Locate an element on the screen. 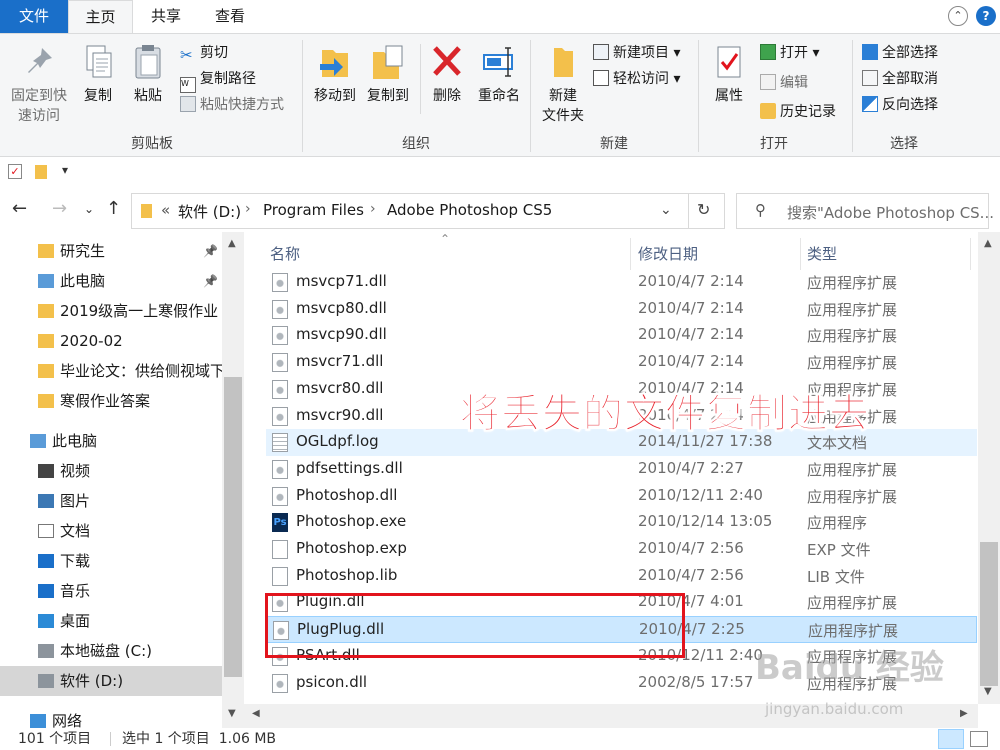 The image size is (1000, 750). paste-button: 粘贴 is located at coordinates (148, 74).